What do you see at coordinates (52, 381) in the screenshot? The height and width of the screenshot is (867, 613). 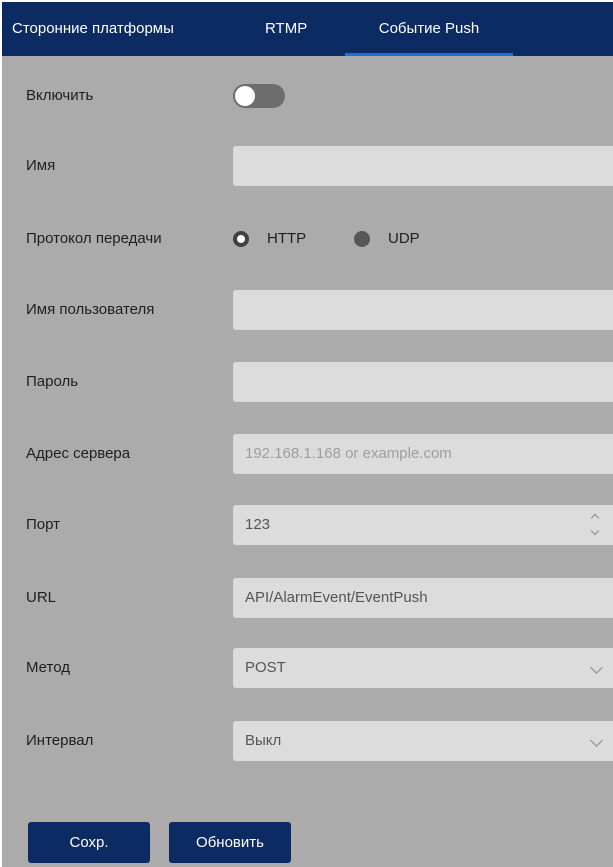 I see `password-label: Пароль` at bounding box center [52, 381].